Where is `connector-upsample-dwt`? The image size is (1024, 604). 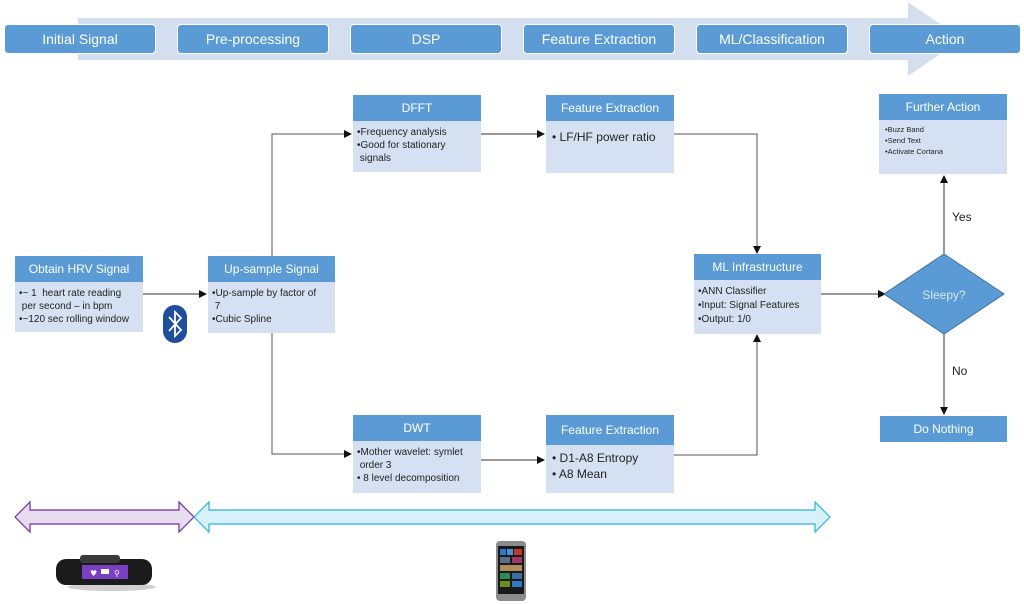
connector-upsample-dwt is located at coordinates (311, 395).